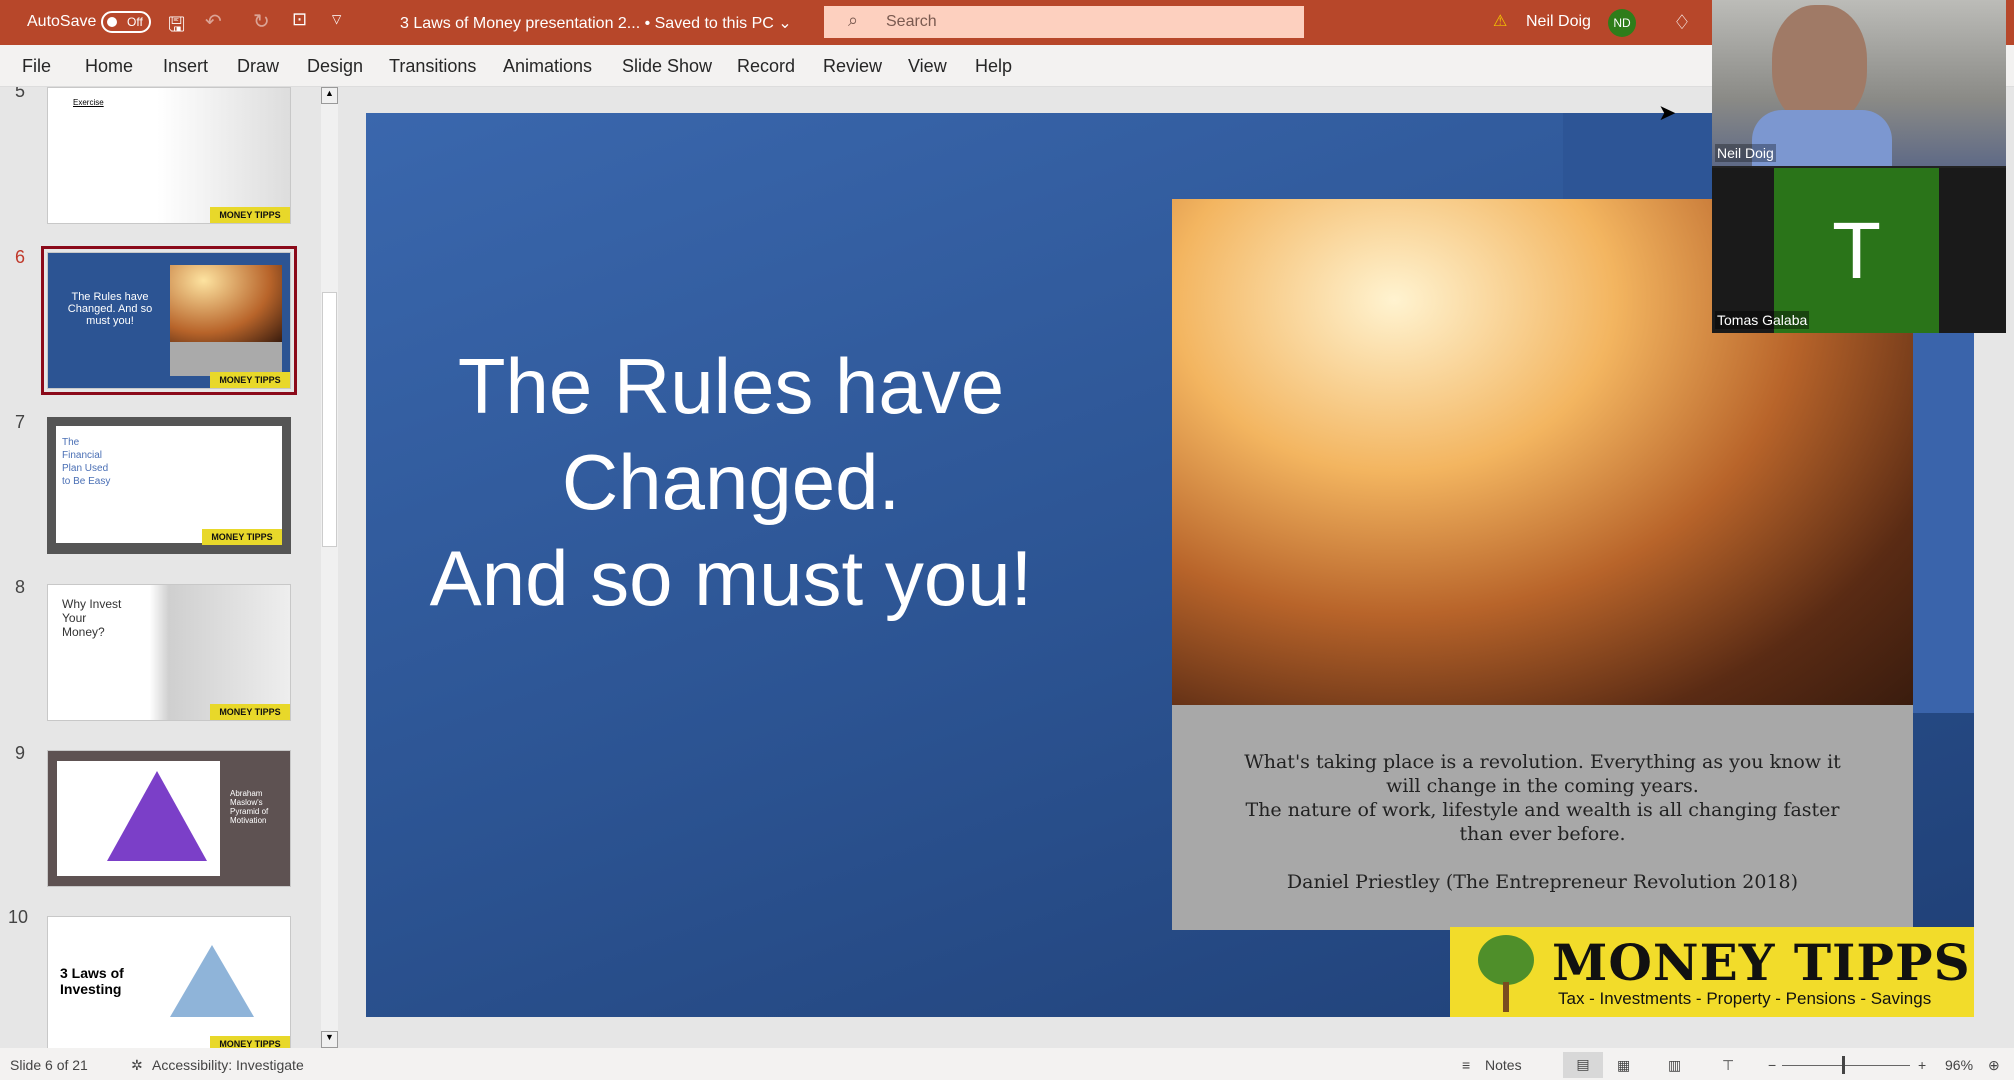  Describe the element at coordinates (86, 462) in the screenshot. I see `thumb-title: The Financial Plan Used to Be Easy` at that location.